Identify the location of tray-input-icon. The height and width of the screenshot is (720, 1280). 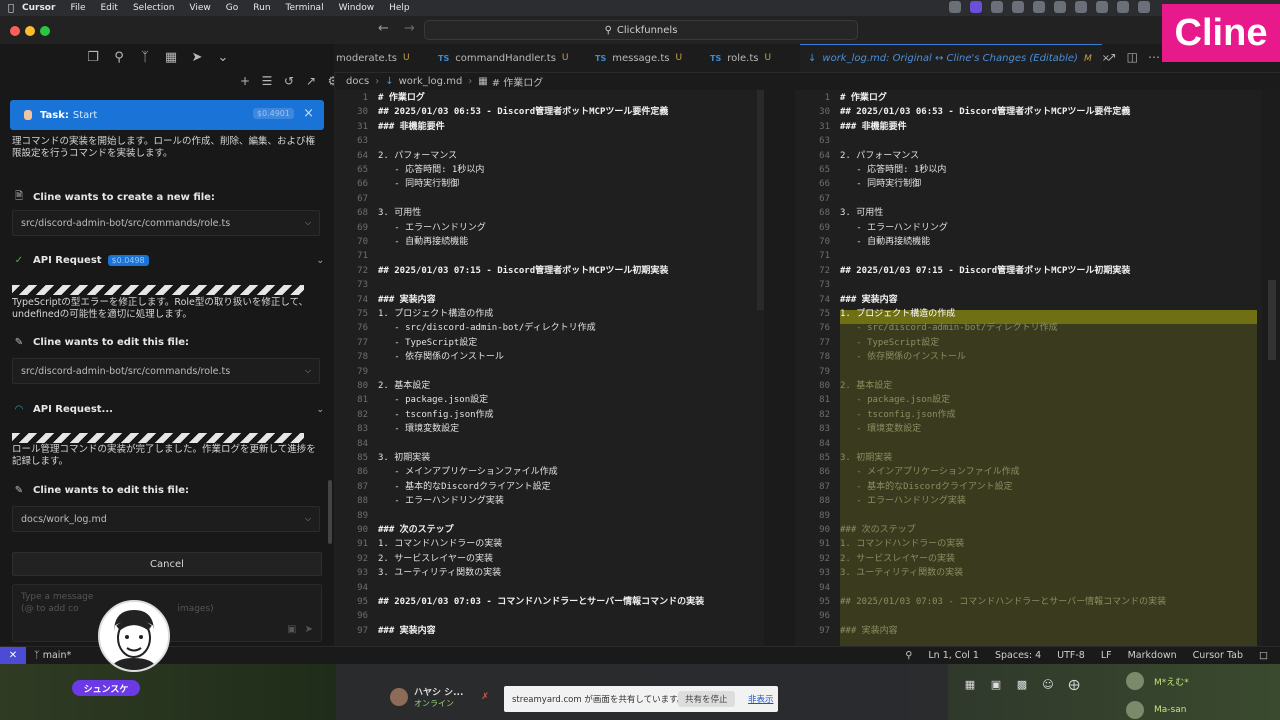
(1123, 7).